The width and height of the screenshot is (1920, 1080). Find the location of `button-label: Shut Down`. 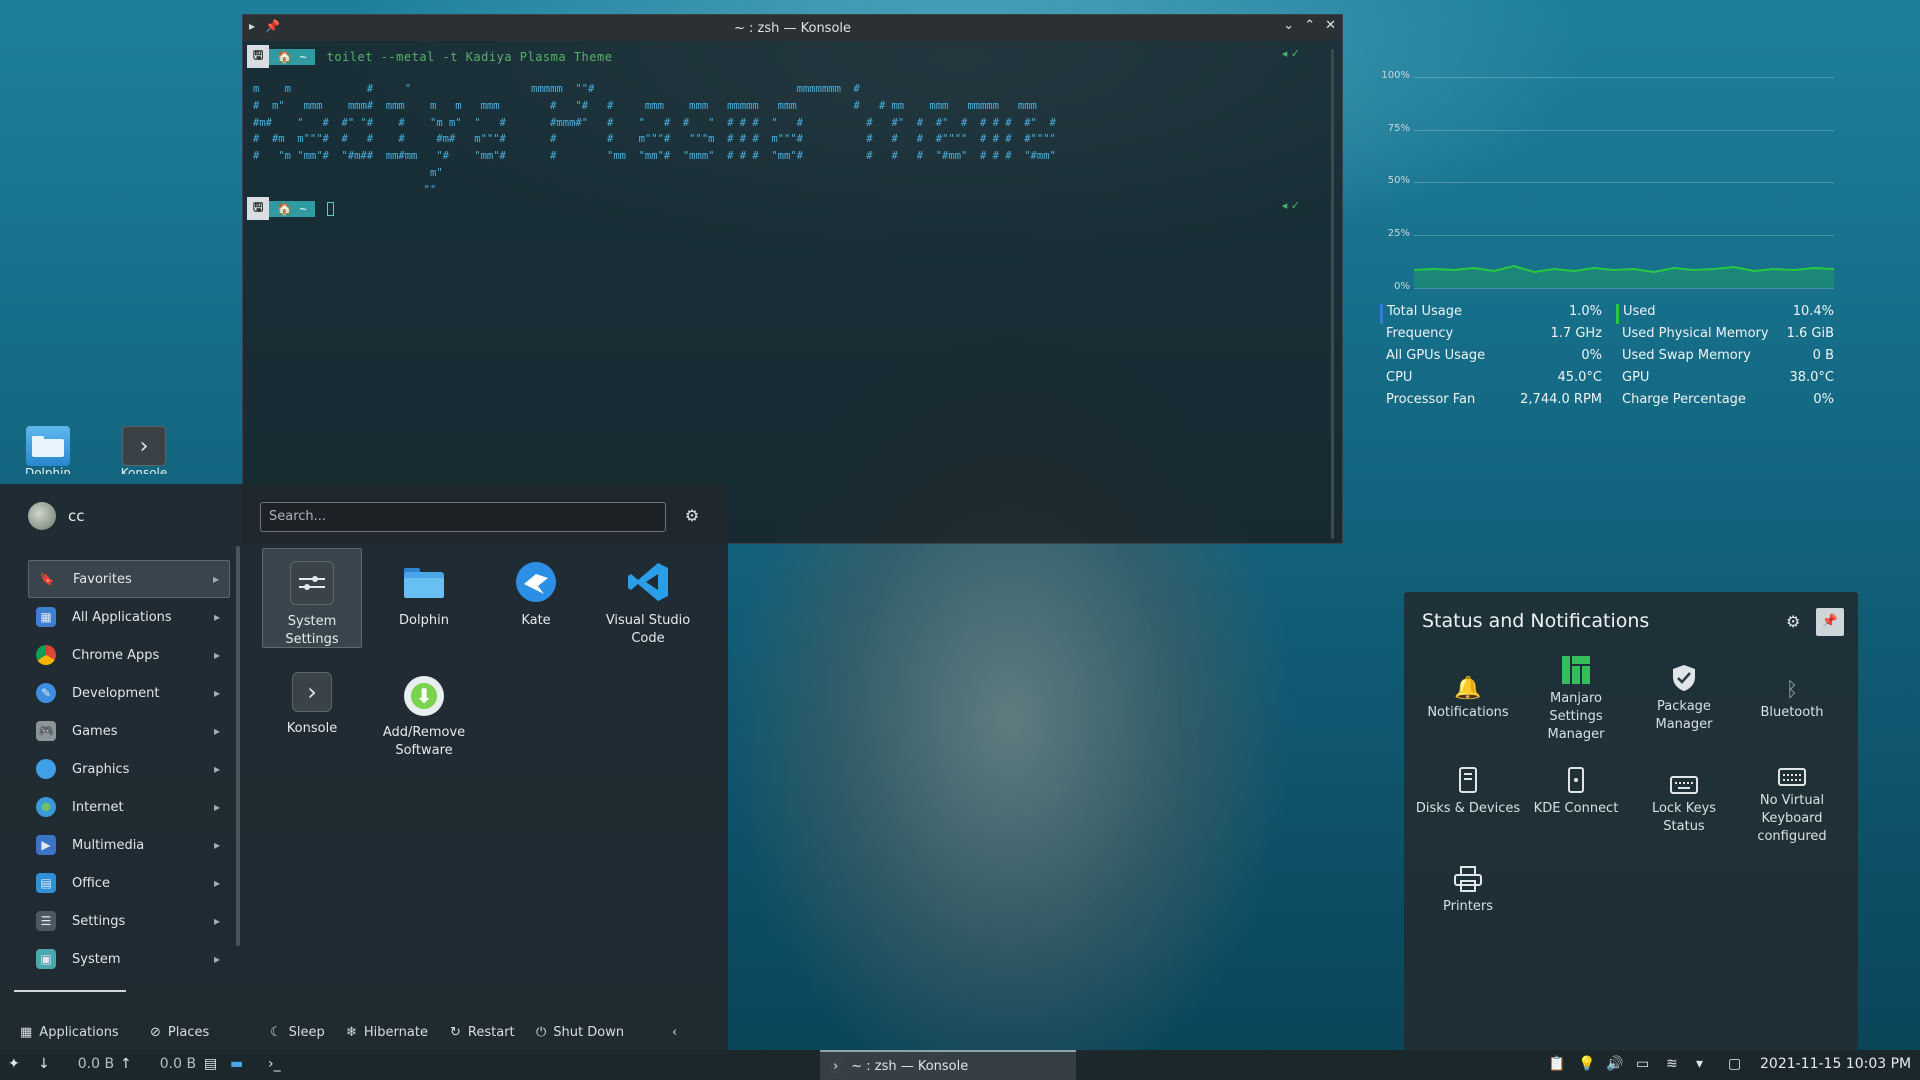

button-label: Shut Down is located at coordinates (589, 1032).